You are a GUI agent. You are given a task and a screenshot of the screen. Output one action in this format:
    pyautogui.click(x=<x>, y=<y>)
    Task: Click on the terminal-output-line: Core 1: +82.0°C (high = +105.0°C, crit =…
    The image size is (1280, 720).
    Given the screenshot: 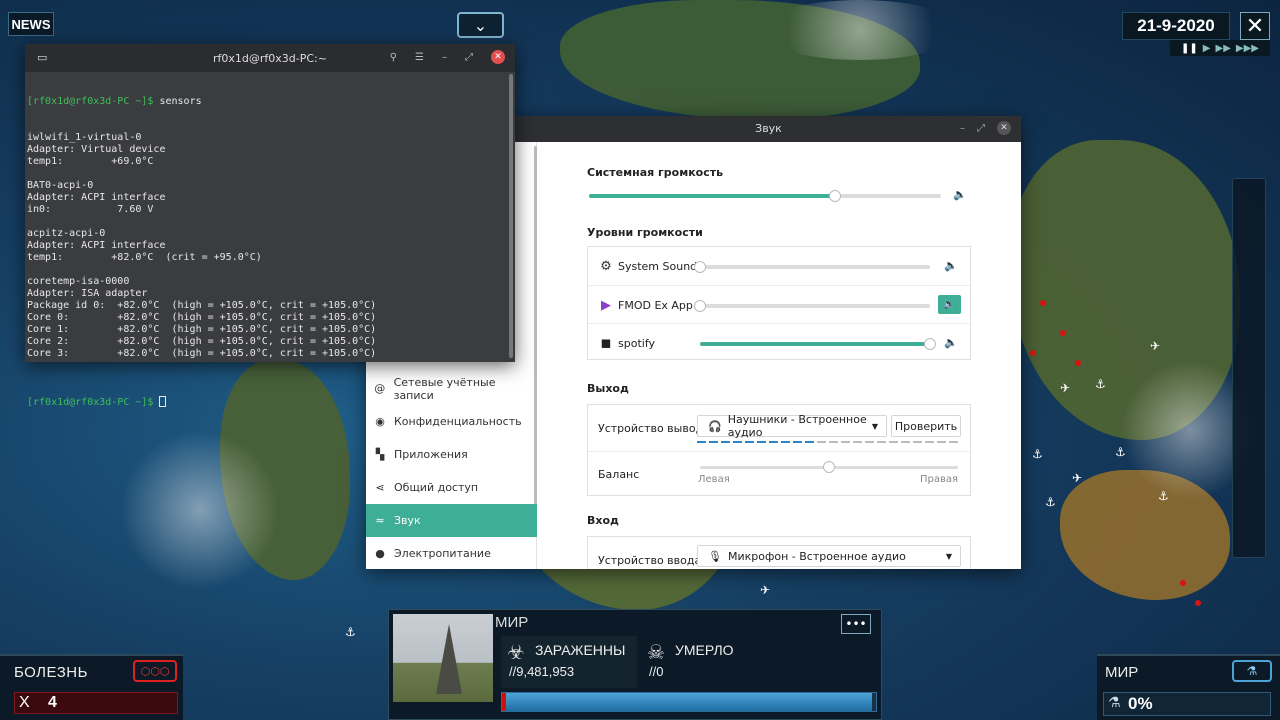 What is the action you would take?
    pyautogui.click(x=202, y=329)
    